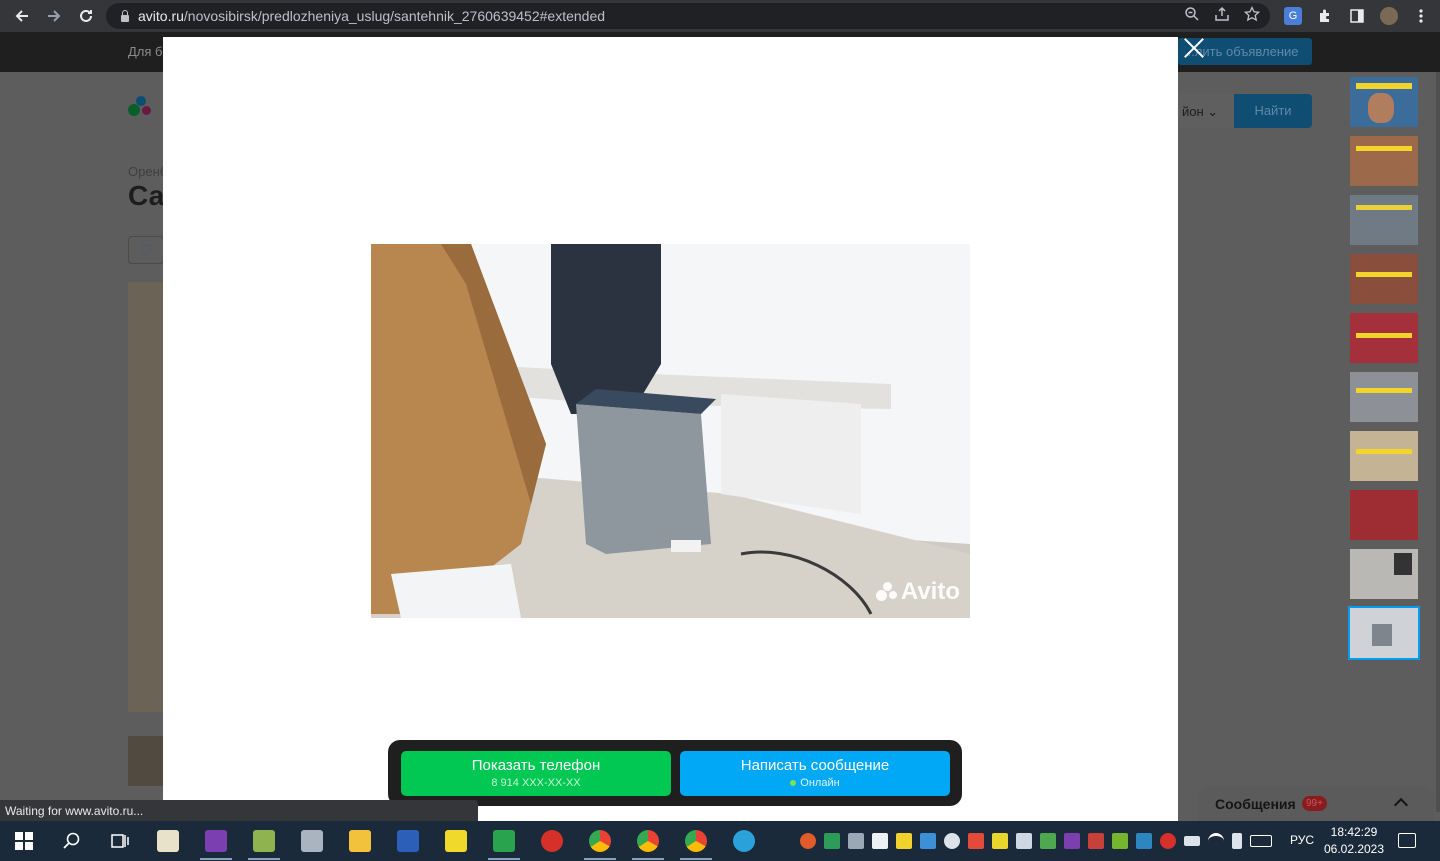  What do you see at coordinates (1438, 442) in the screenshot?
I see `scrollbar` at bounding box center [1438, 442].